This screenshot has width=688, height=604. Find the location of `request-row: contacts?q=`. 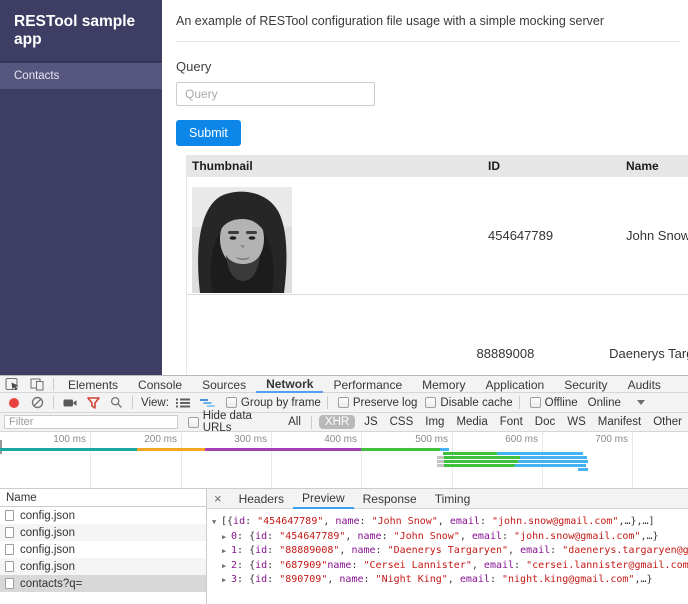

request-row: contacts?q= is located at coordinates (103, 583).